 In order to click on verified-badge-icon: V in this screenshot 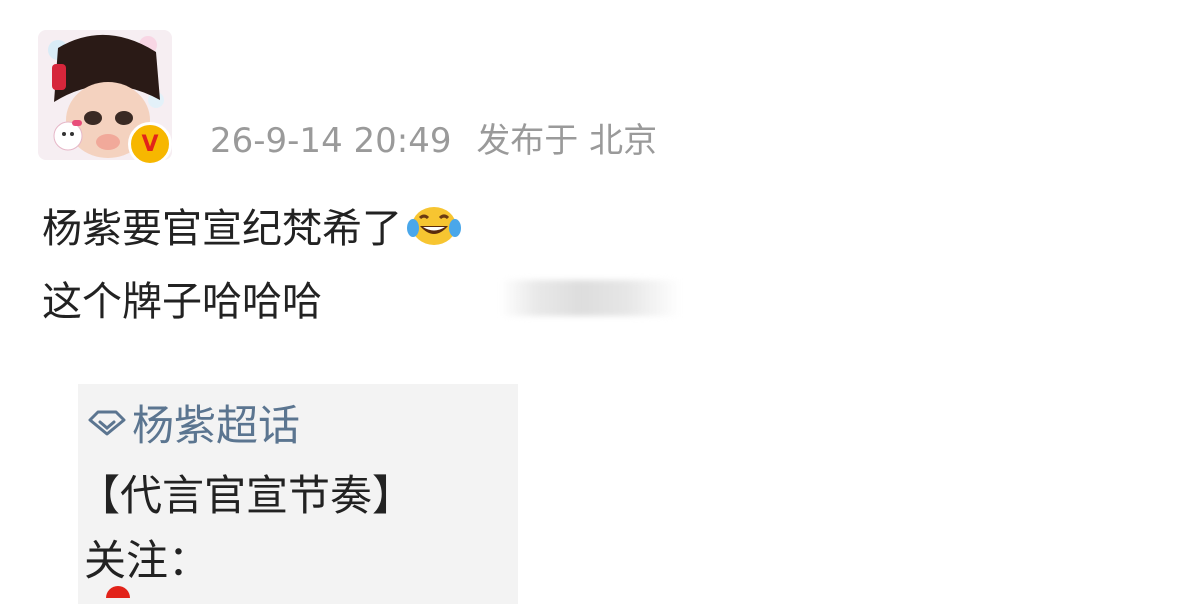, I will do `click(150, 144)`.